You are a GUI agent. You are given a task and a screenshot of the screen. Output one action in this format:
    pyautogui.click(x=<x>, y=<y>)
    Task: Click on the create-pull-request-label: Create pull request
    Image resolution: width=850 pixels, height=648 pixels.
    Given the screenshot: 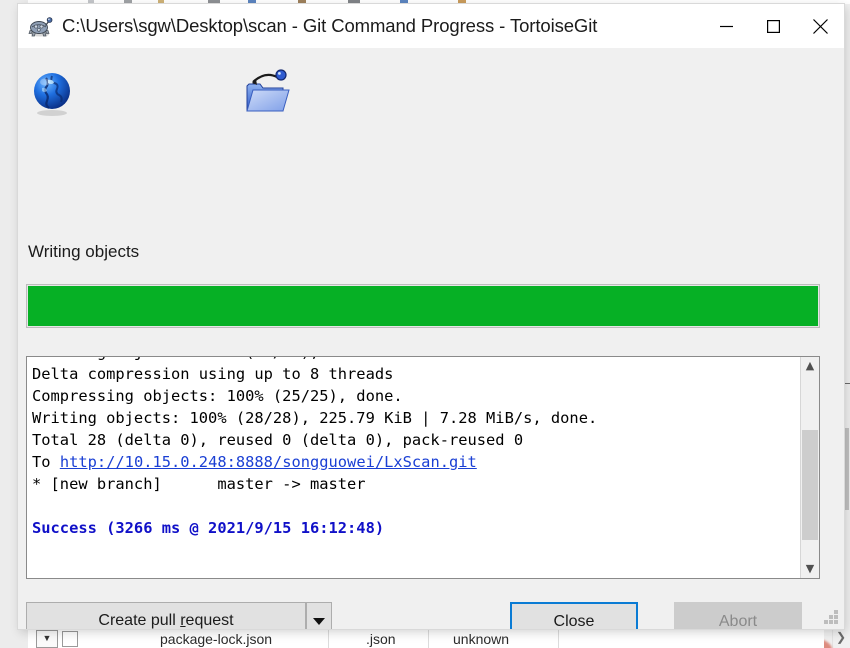 What is the action you would take?
    pyautogui.click(x=166, y=620)
    